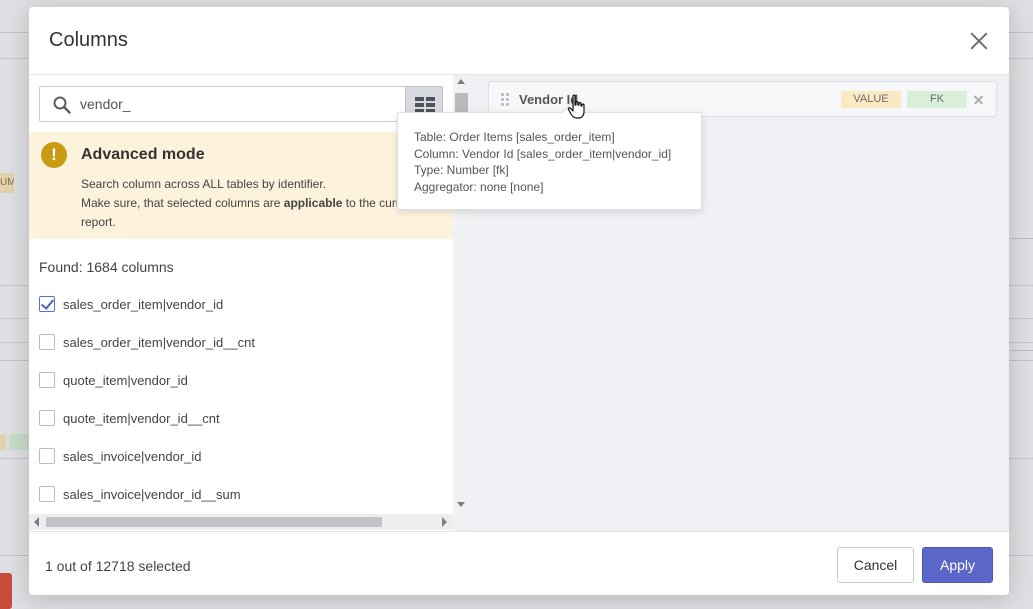 The height and width of the screenshot is (609, 1033). Describe the element at coordinates (875, 565) in the screenshot. I see `cancel-button: Cancel` at that location.